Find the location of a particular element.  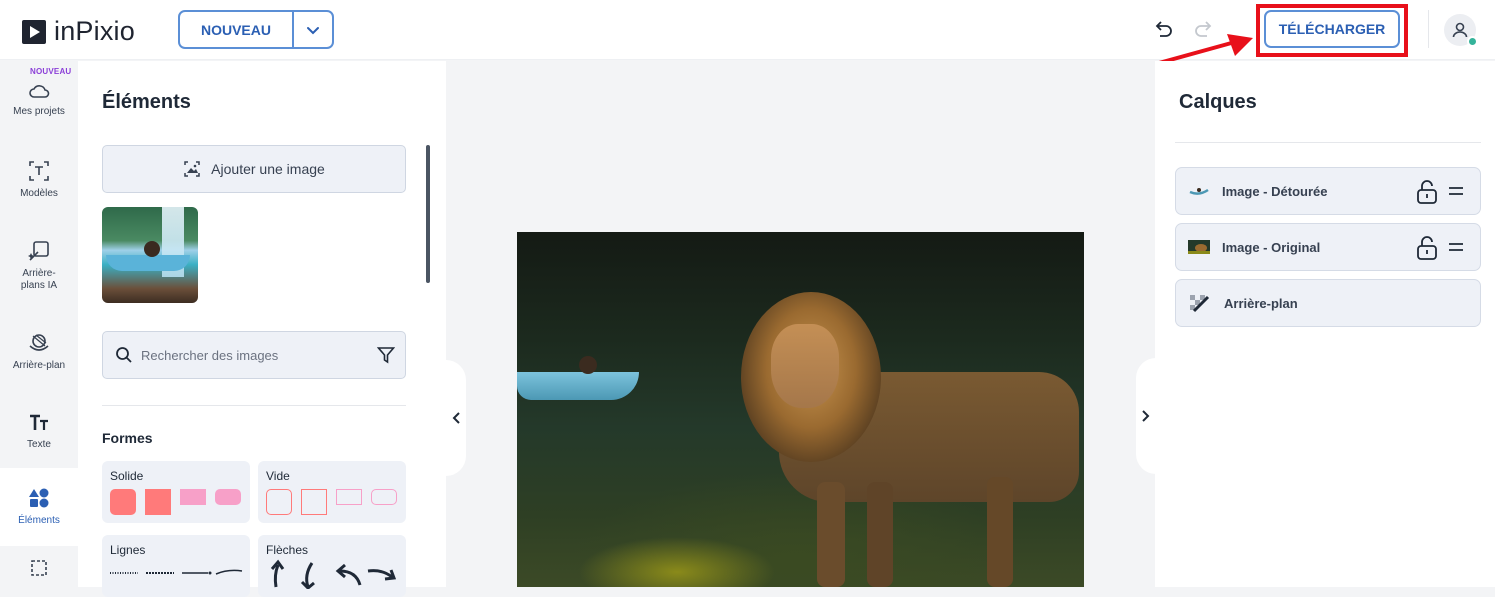

solid-square is located at coordinates (158, 502).